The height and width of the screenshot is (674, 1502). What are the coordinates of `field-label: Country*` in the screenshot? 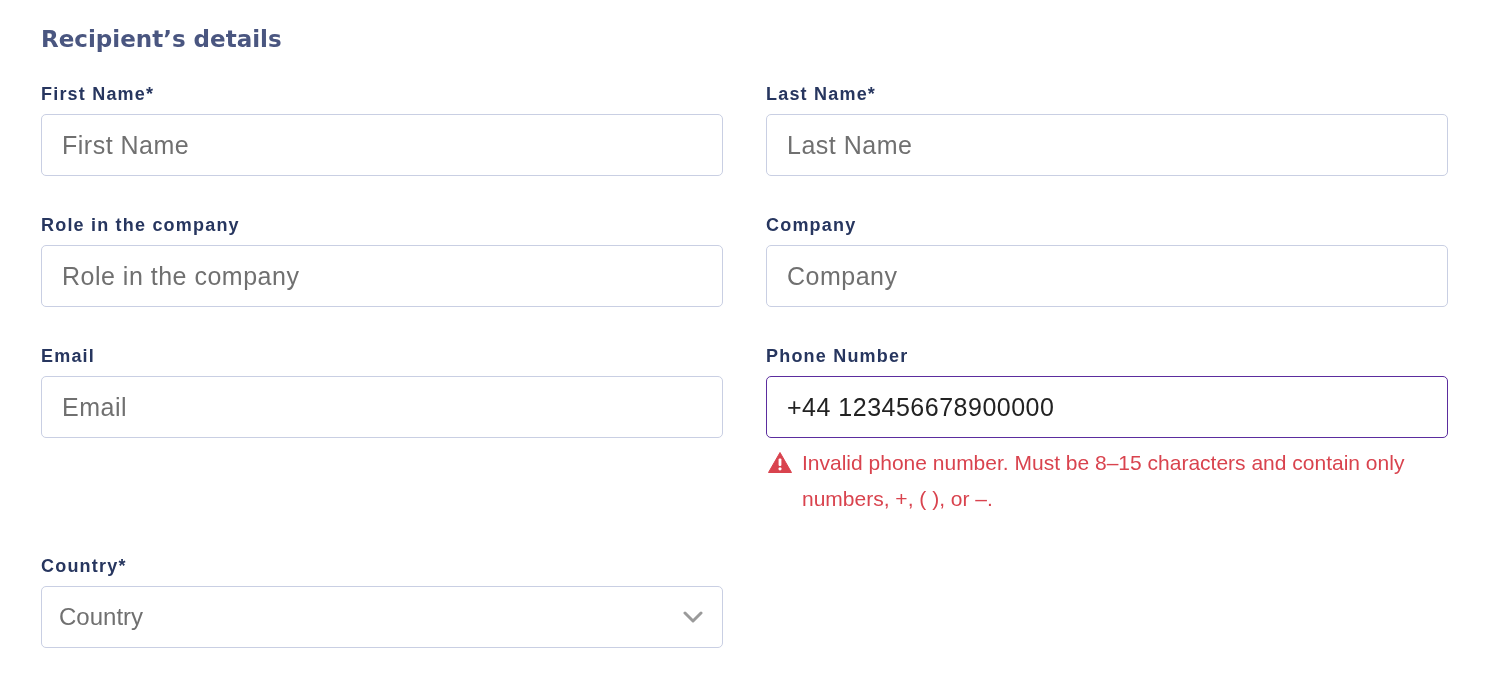 It's located at (84, 566).